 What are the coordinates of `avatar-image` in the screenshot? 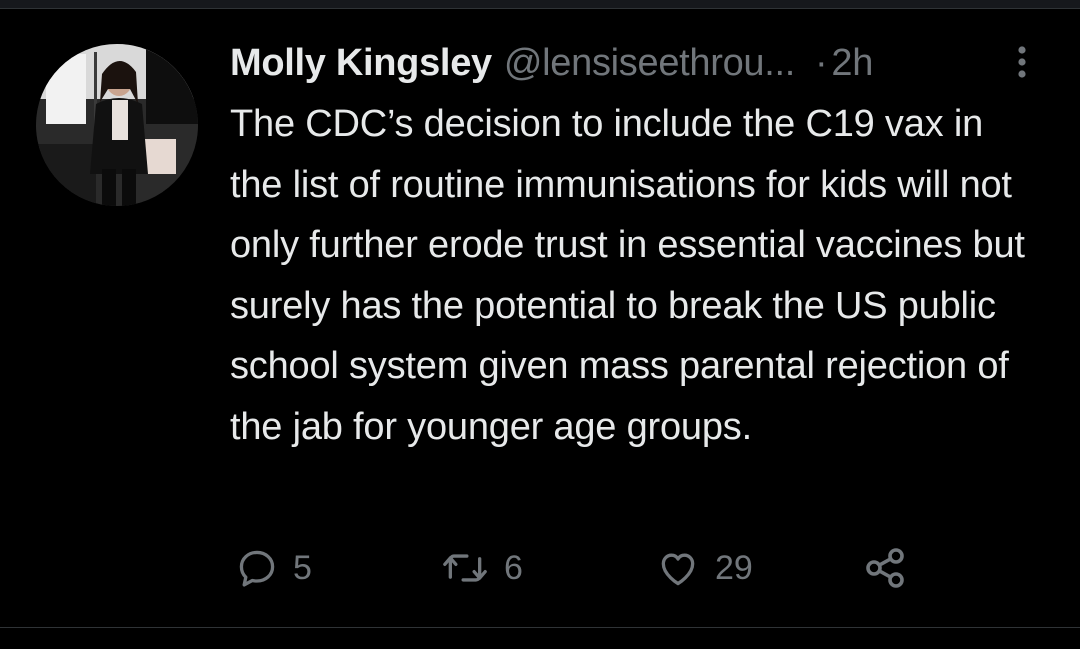 It's located at (117, 125).